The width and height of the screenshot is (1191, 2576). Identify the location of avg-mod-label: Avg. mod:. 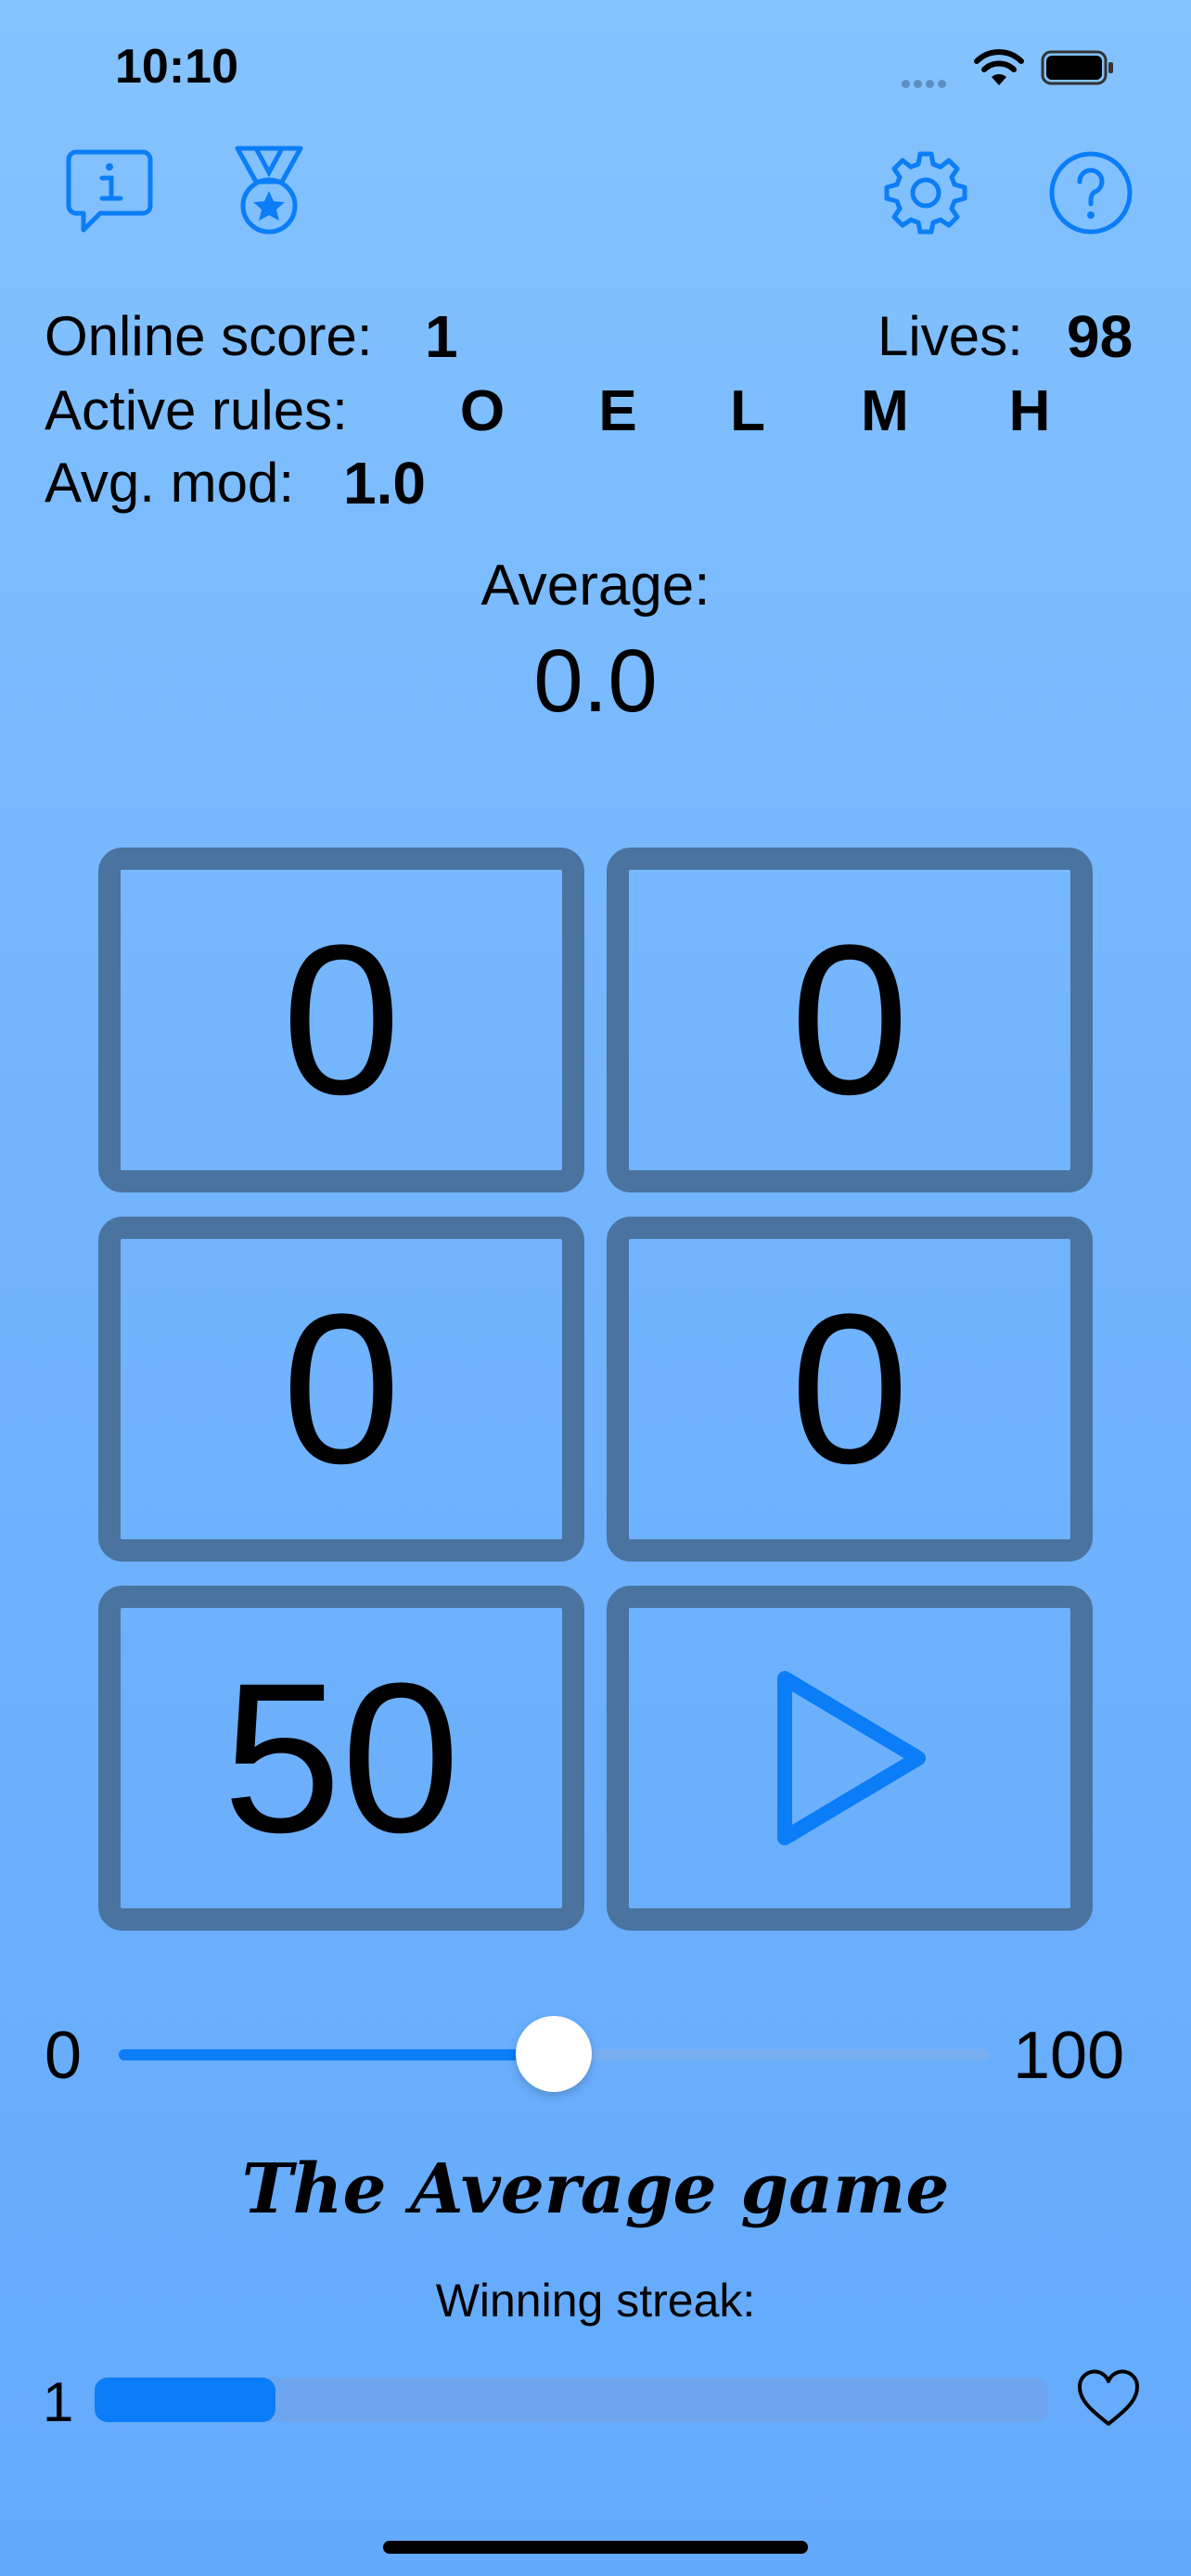
(170, 483).